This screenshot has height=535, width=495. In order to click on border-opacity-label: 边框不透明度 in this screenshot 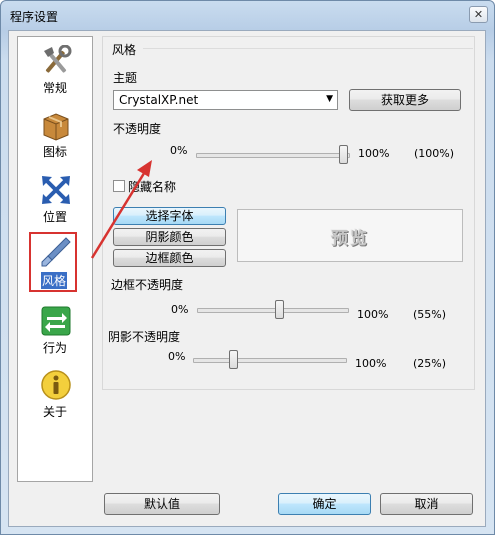, I will do `click(147, 285)`.